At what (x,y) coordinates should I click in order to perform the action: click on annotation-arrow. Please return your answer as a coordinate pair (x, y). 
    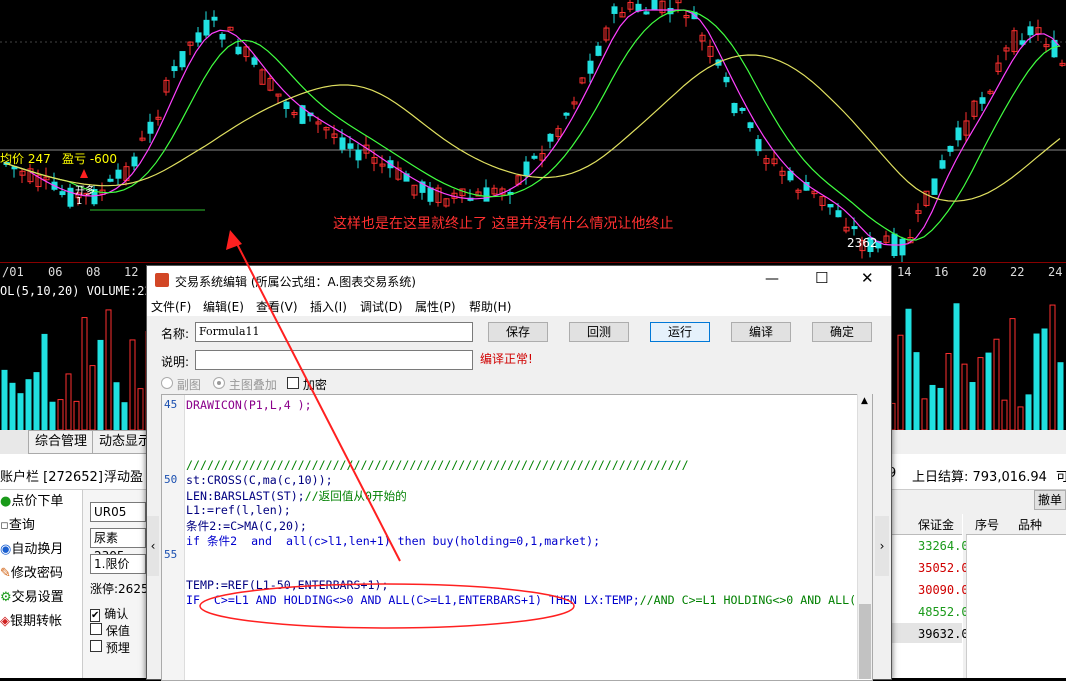
    Looking at the image, I should click on (317, 399).